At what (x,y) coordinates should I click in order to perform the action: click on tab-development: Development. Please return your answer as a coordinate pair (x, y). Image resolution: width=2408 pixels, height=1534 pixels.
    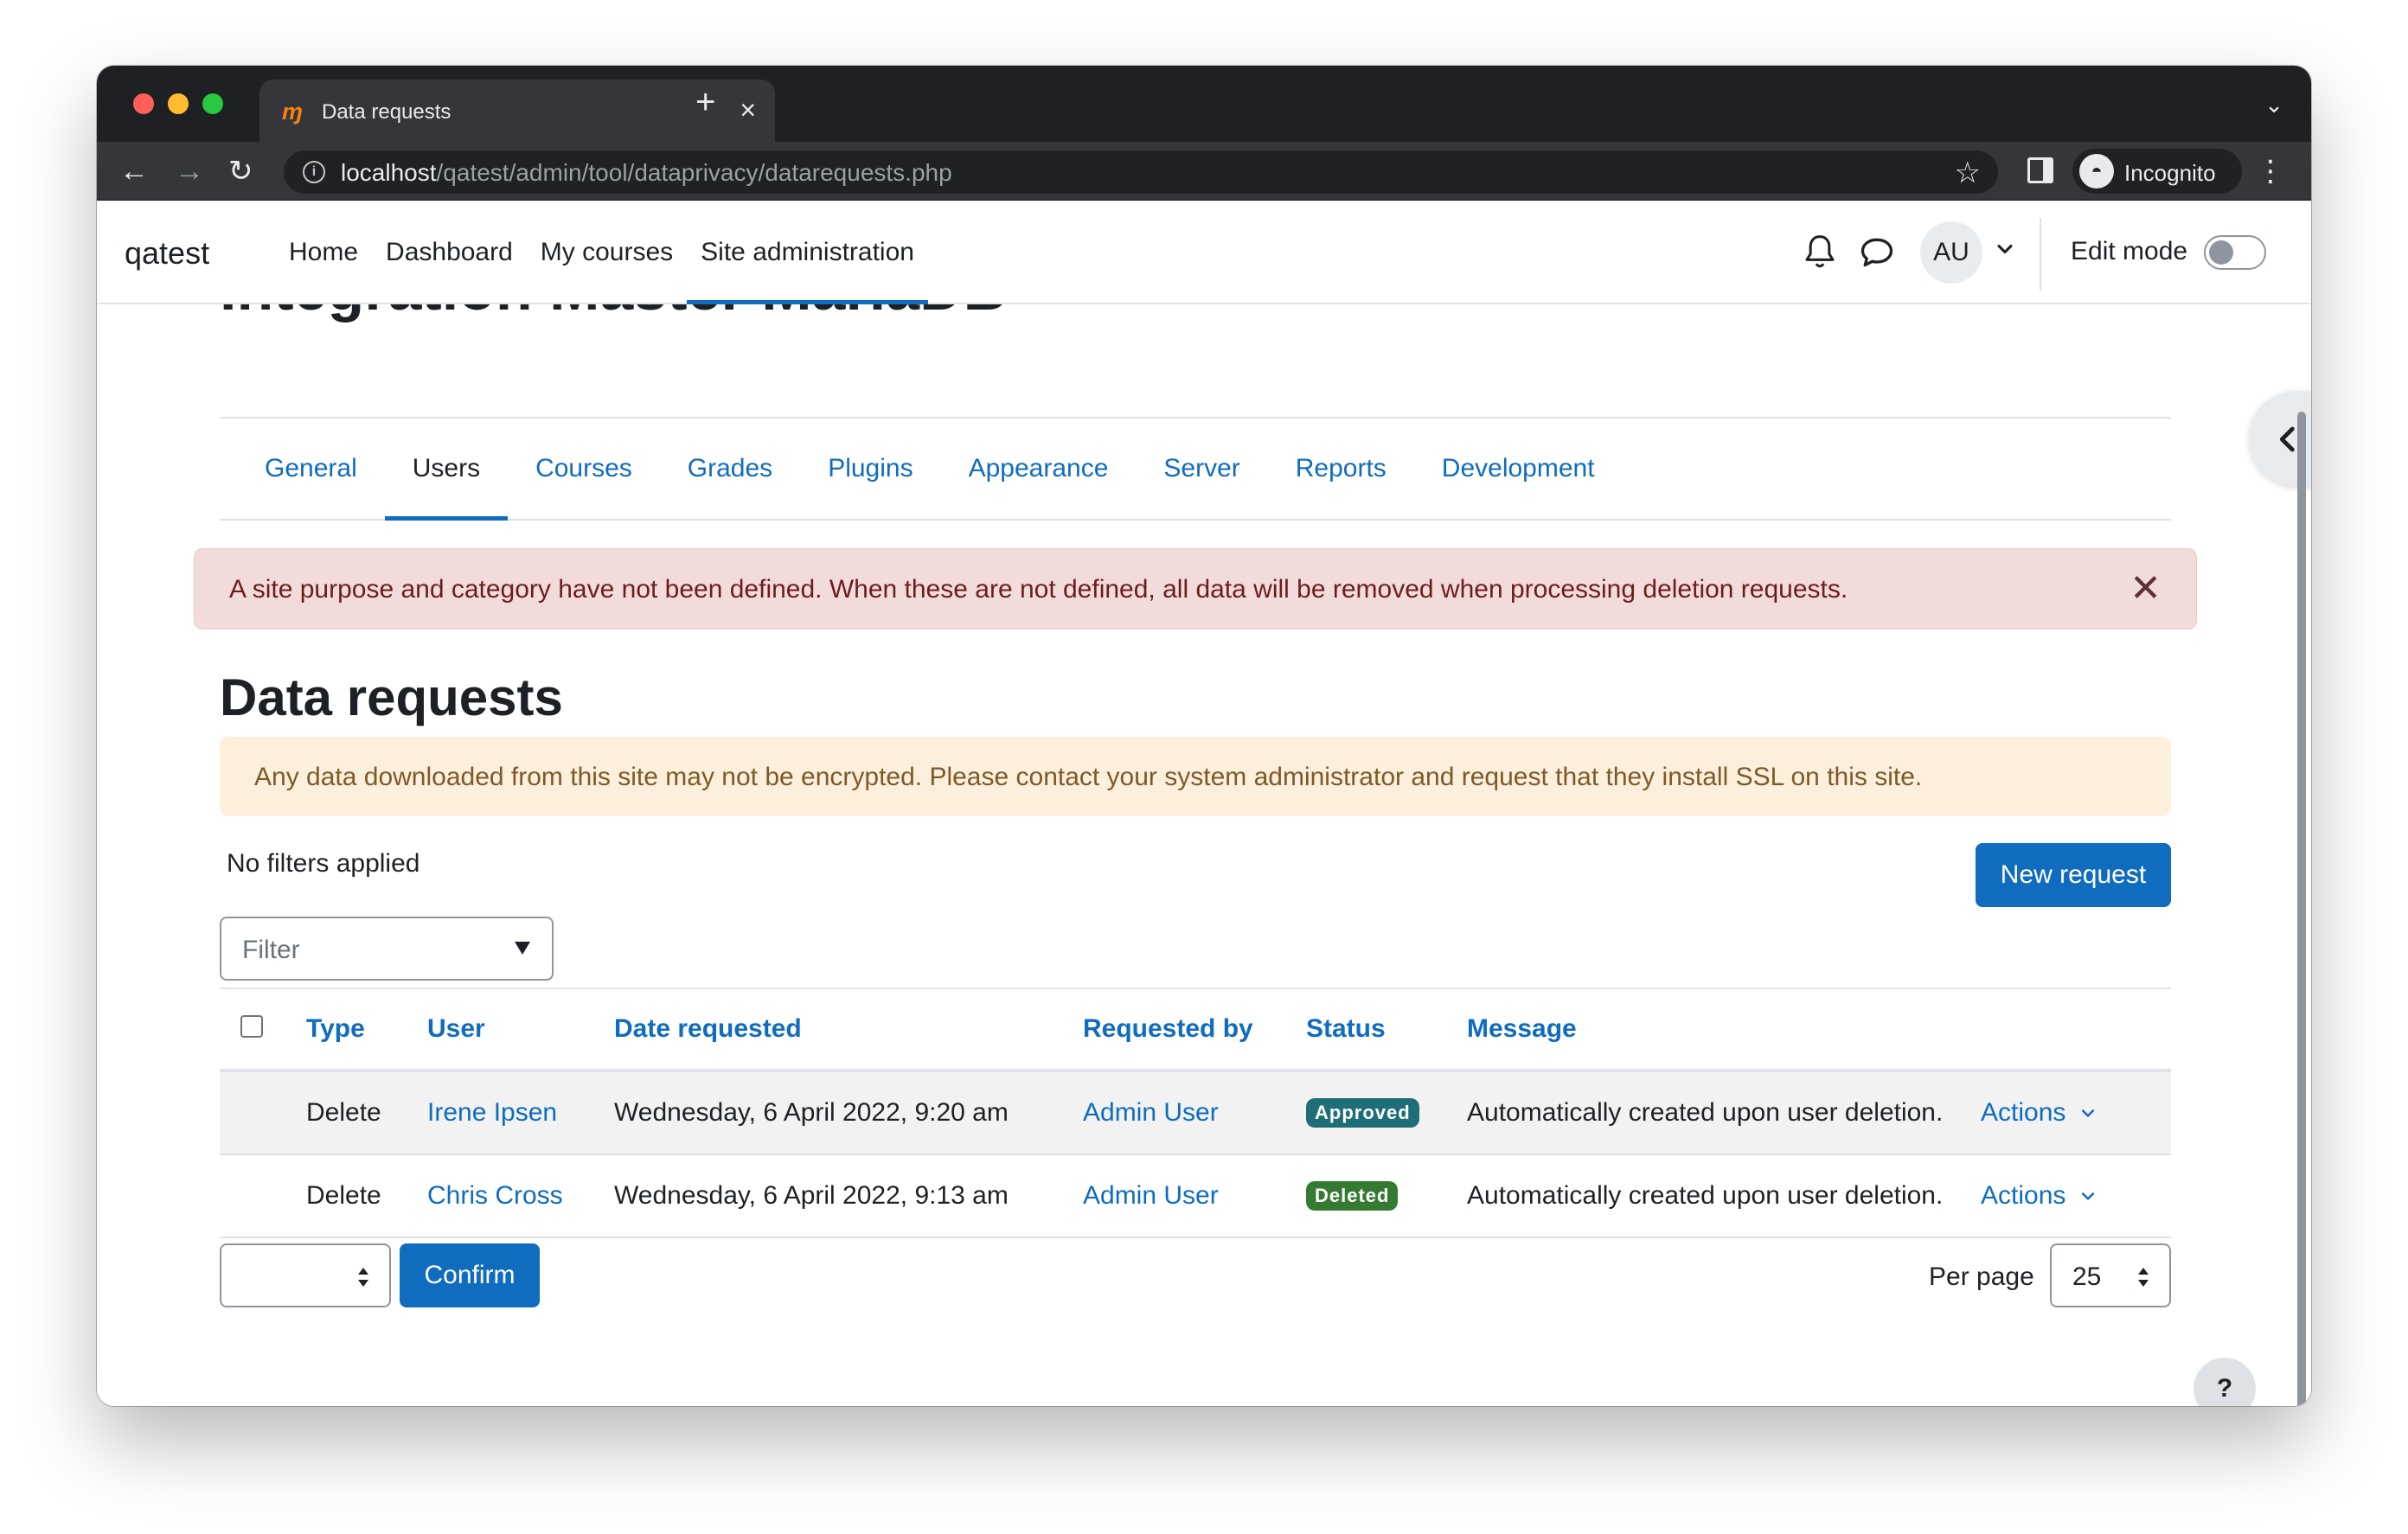
    Looking at the image, I should click on (1518, 469).